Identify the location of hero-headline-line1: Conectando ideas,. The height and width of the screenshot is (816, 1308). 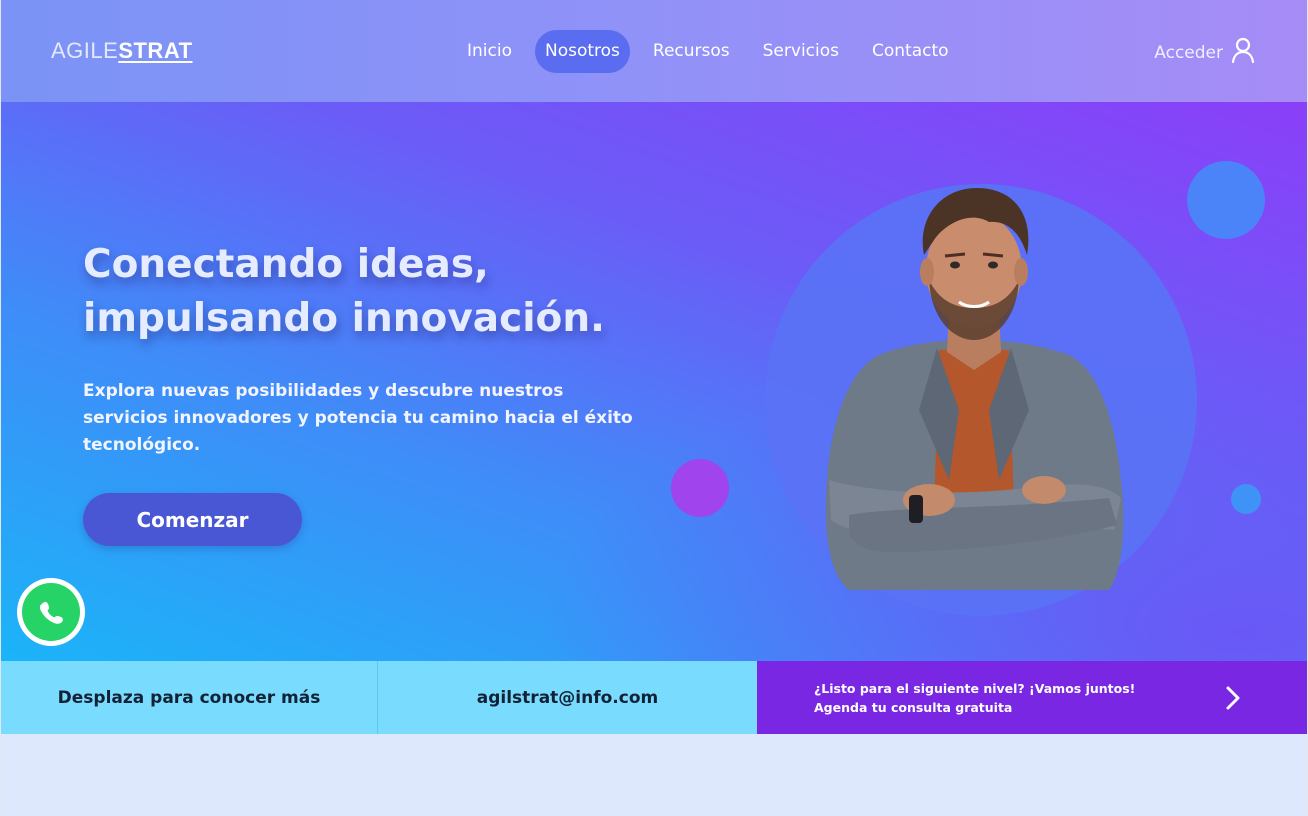
(286, 264).